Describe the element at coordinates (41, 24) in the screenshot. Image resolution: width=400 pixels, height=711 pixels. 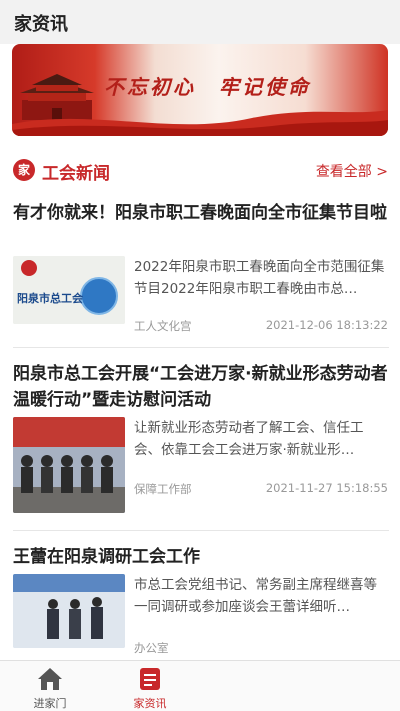
I see `page-title: 家资讯` at that location.